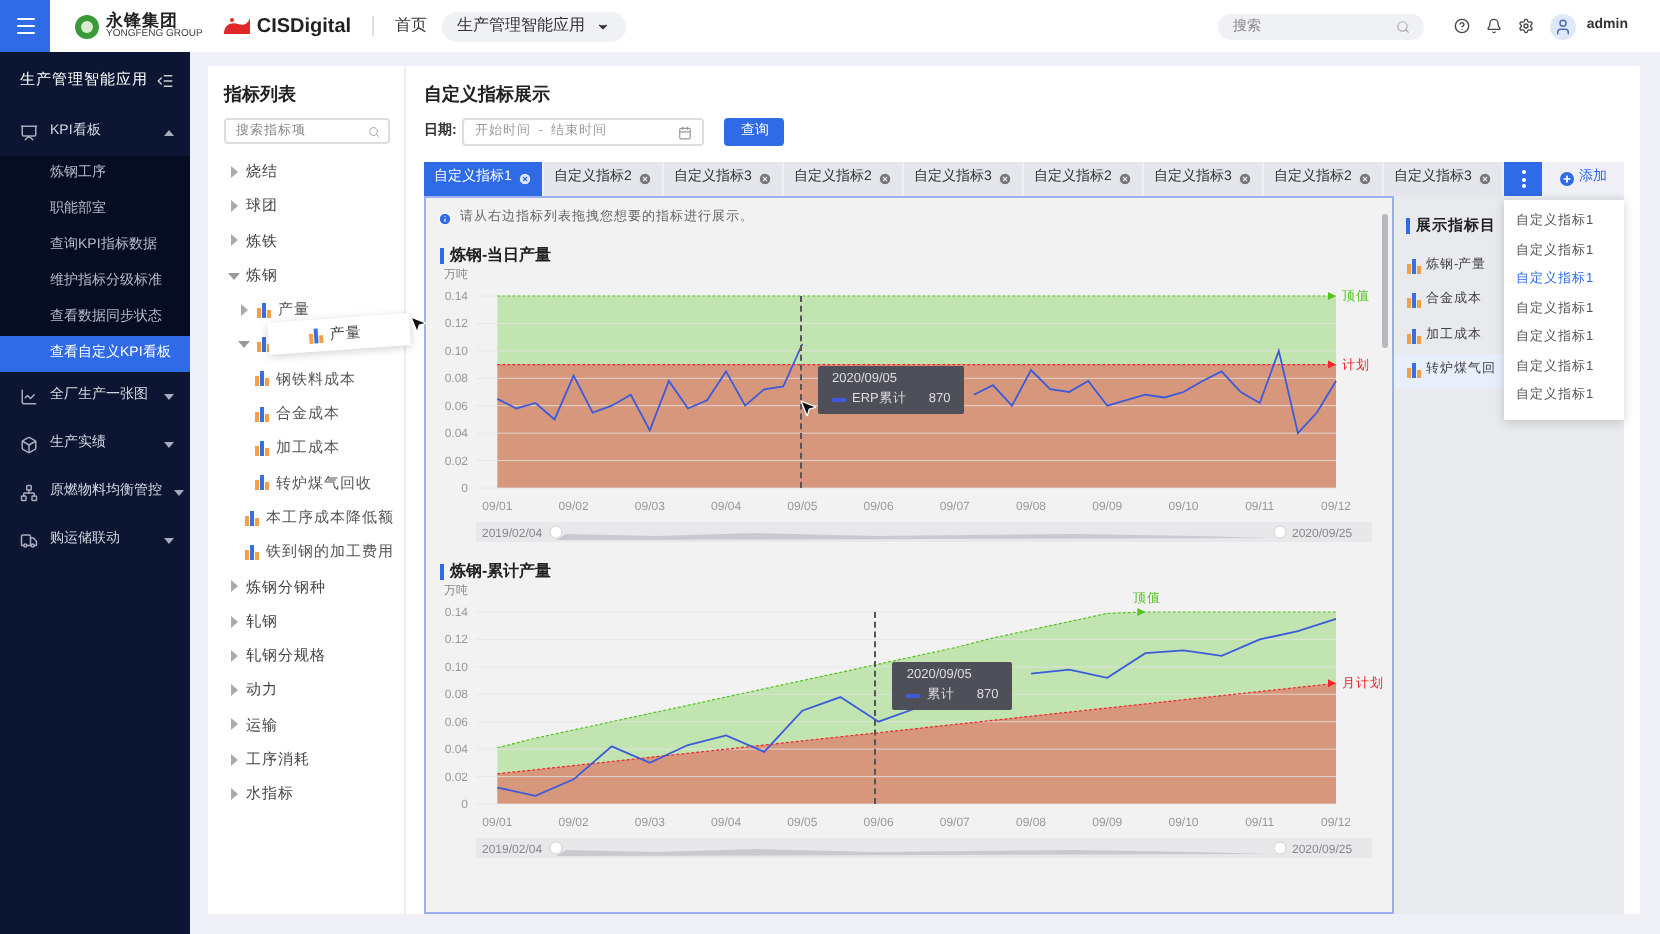 This screenshot has height=934, width=1660. Describe the element at coordinates (261, 95) in the screenshot. I see `panel-title: 指标列表` at that location.